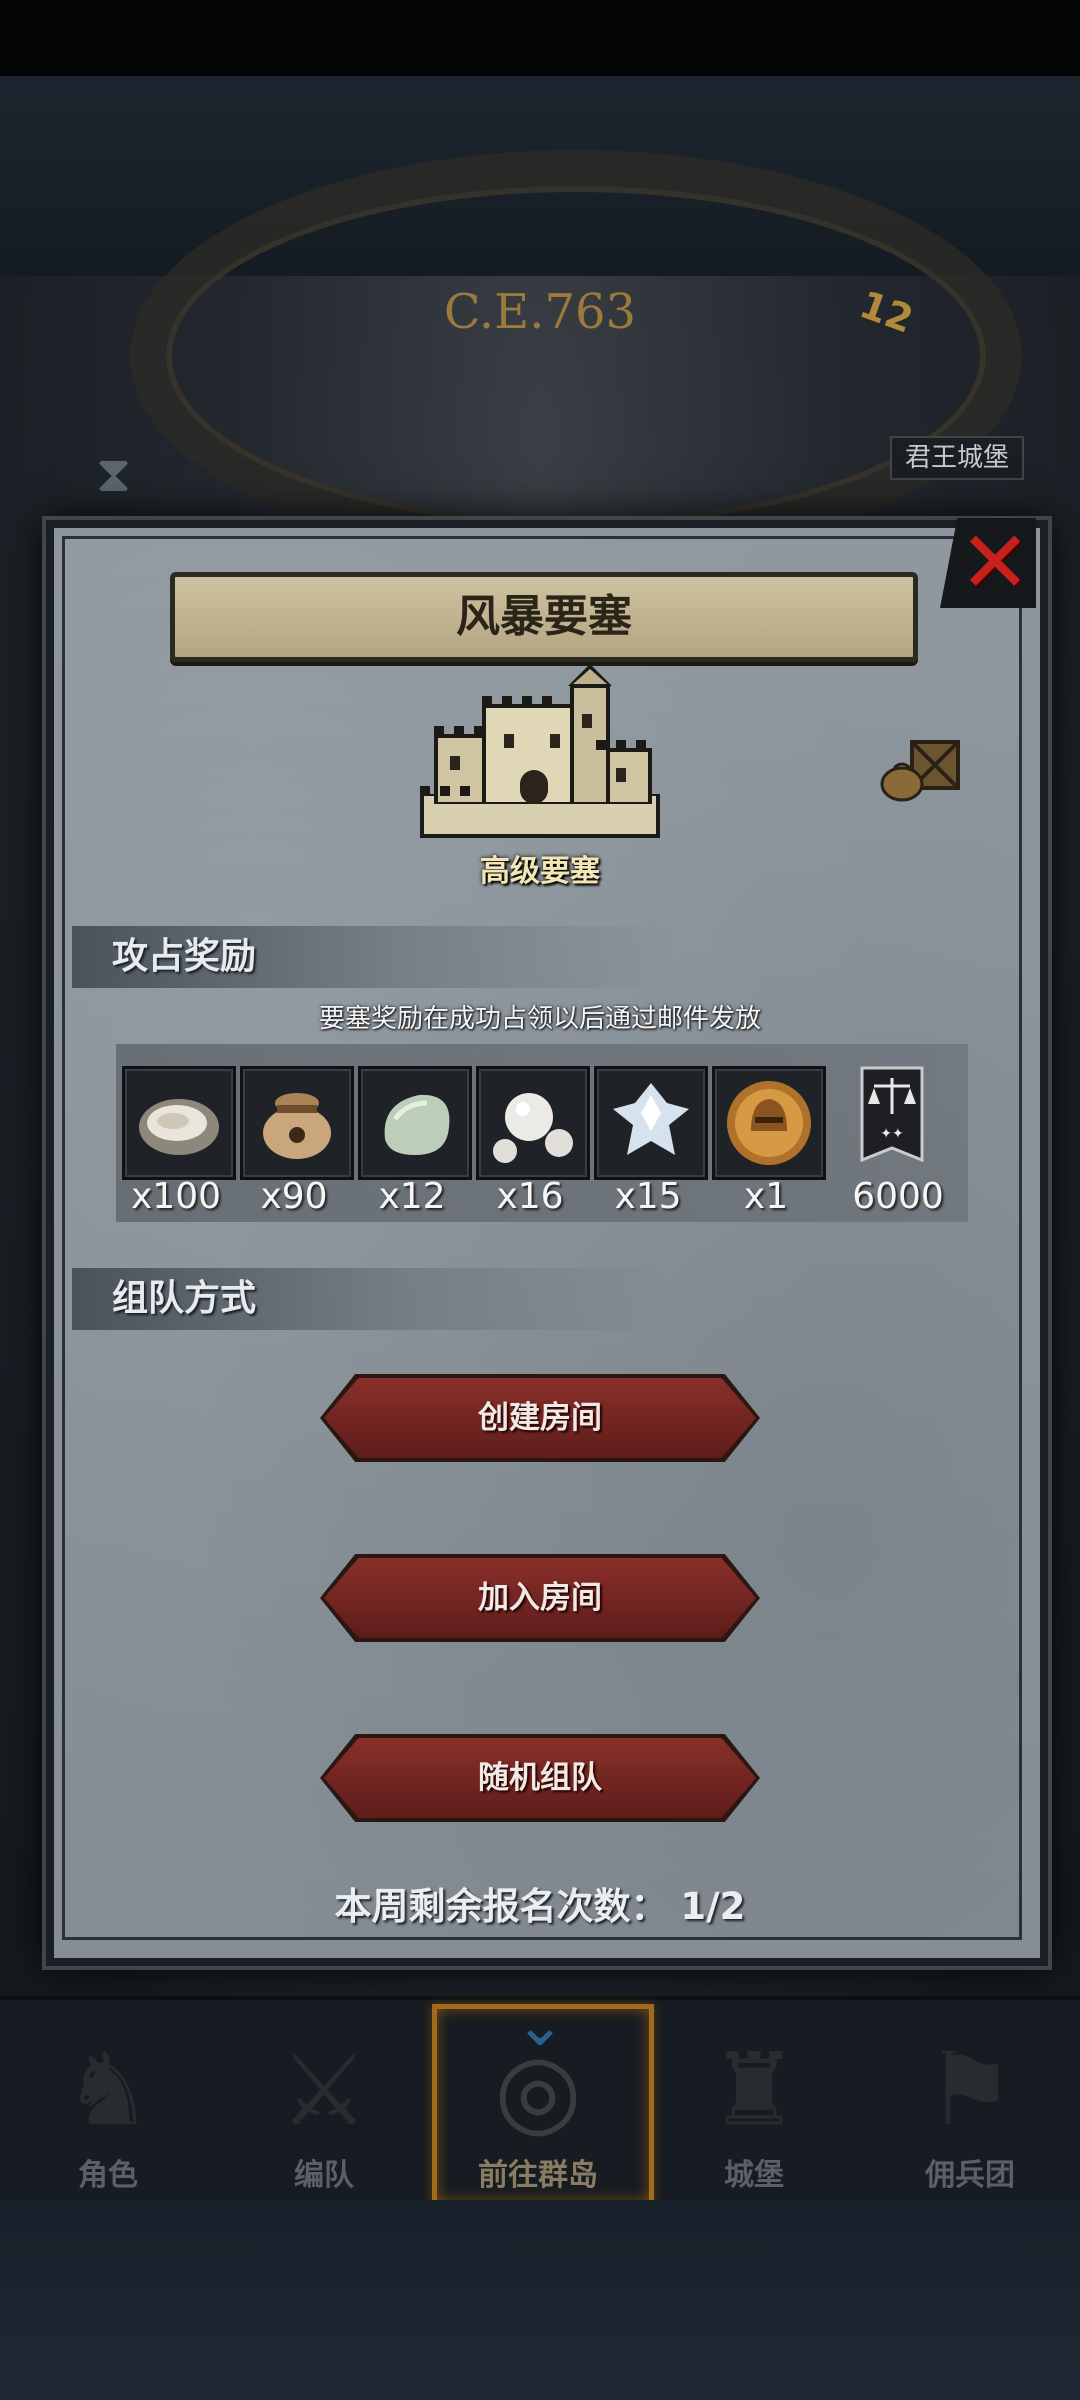 The width and height of the screenshot is (1080, 2400). What do you see at coordinates (754, 2175) in the screenshot?
I see `nav-label: 城堡` at bounding box center [754, 2175].